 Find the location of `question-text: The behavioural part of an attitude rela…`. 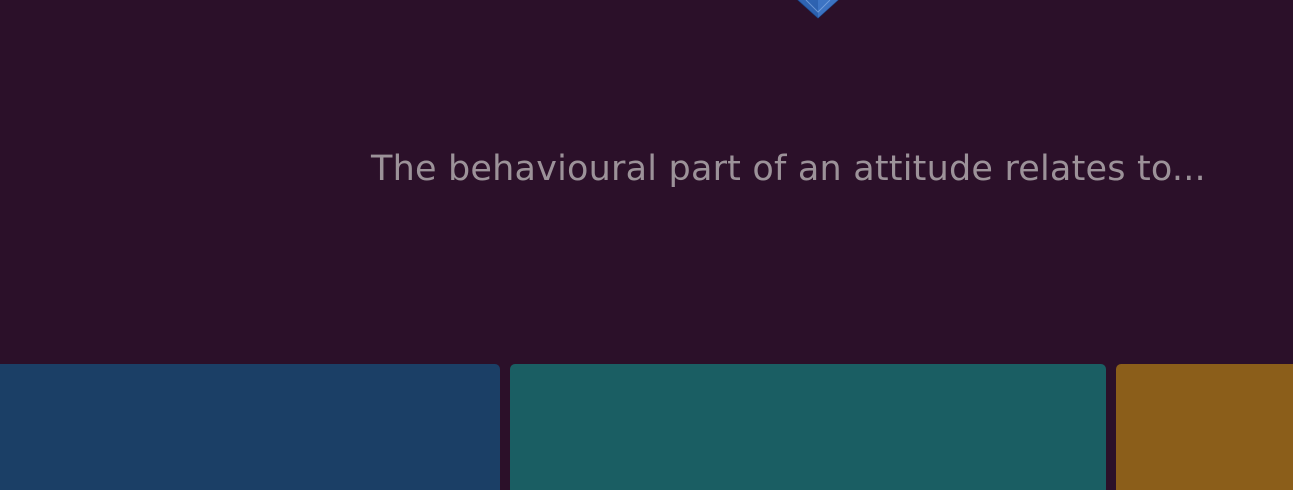

question-text: The behavioural part of an attitude rela… is located at coordinates (788, 169).